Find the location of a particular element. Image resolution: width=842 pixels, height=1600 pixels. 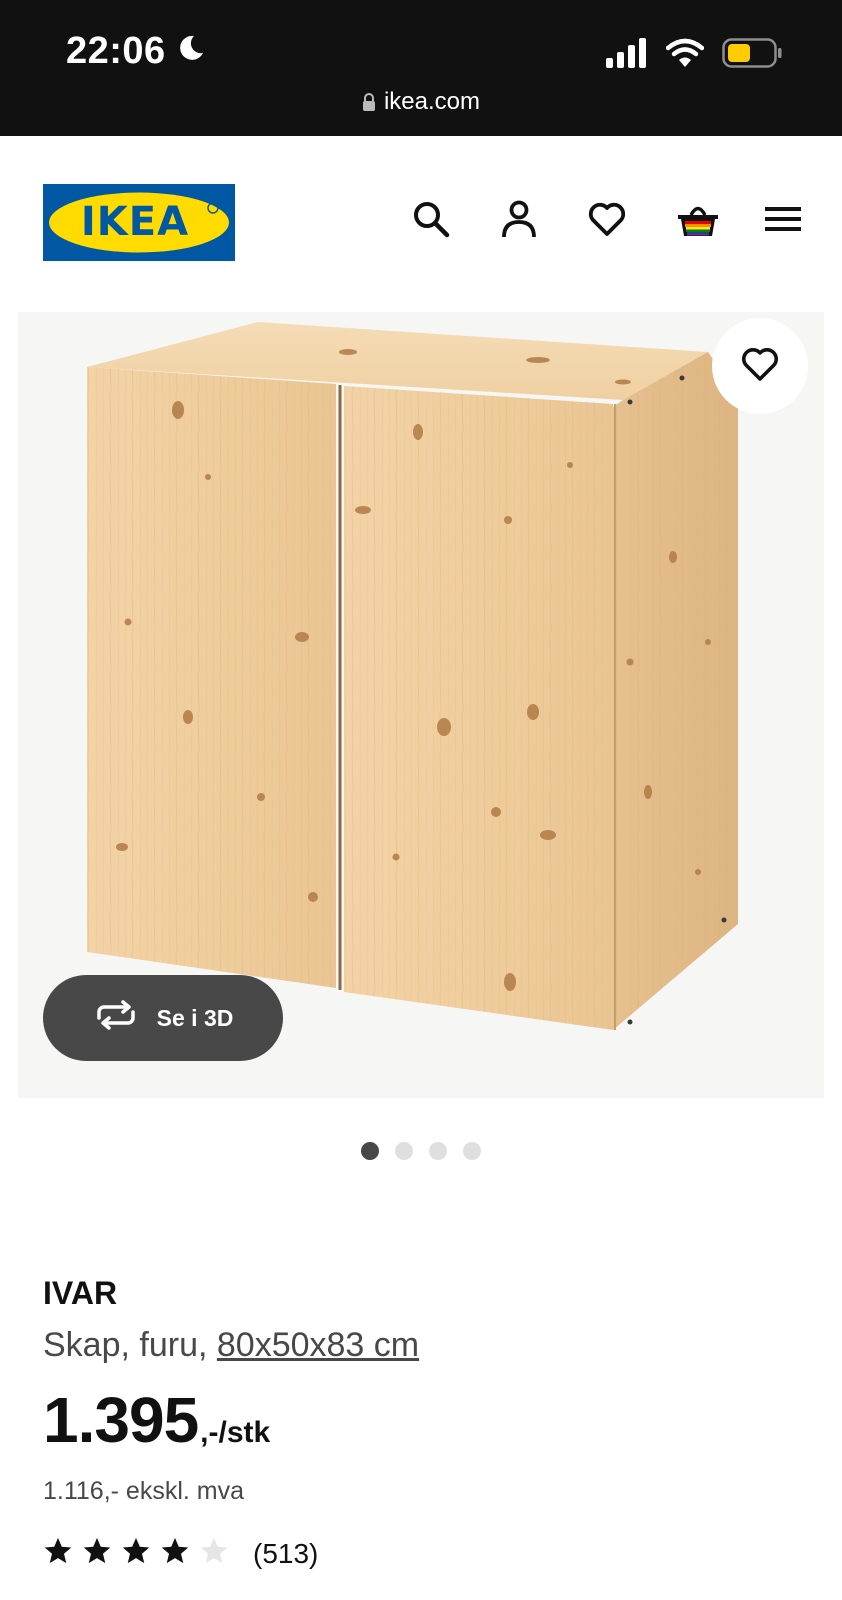

view-in-3d-label: Se i 3D is located at coordinates (195, 1017).